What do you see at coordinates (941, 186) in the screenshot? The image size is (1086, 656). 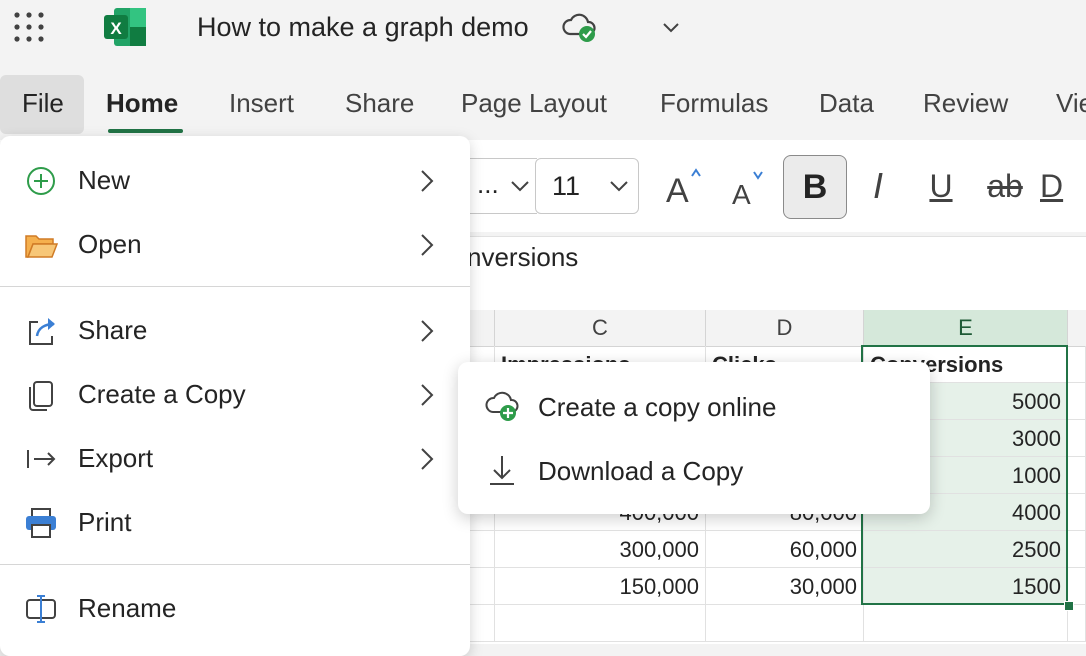 I see `underline-button: U` at bounding box center [941, 186].